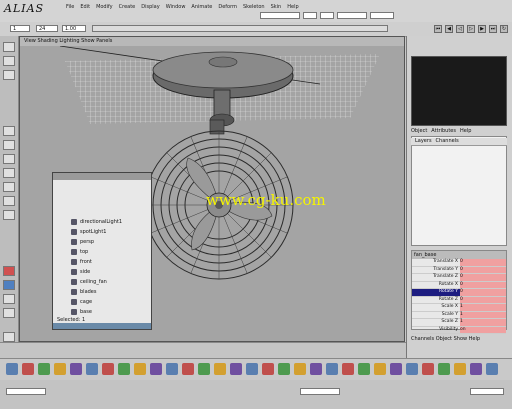 The width and height of the screenshot is (512, 409). What do you see at coordinates (459, 285) in the screenshot?
I see `table-row: Rotate X0` at bounding box center [459, 285].